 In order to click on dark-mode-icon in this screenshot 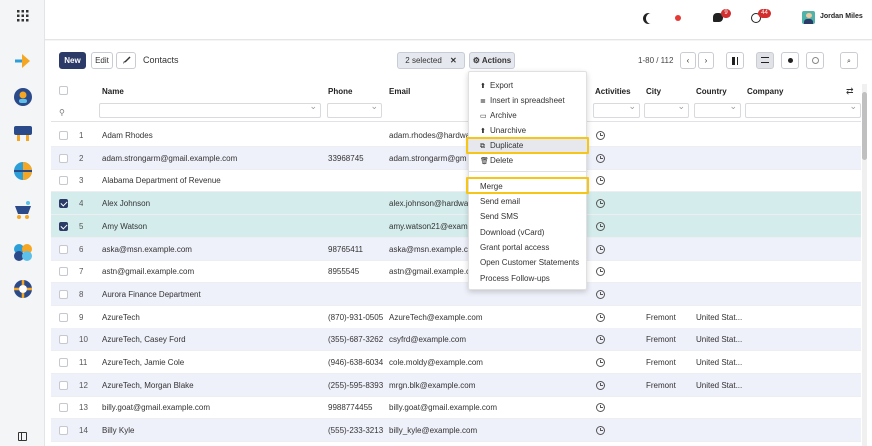, I will do `click(651, 18)`.